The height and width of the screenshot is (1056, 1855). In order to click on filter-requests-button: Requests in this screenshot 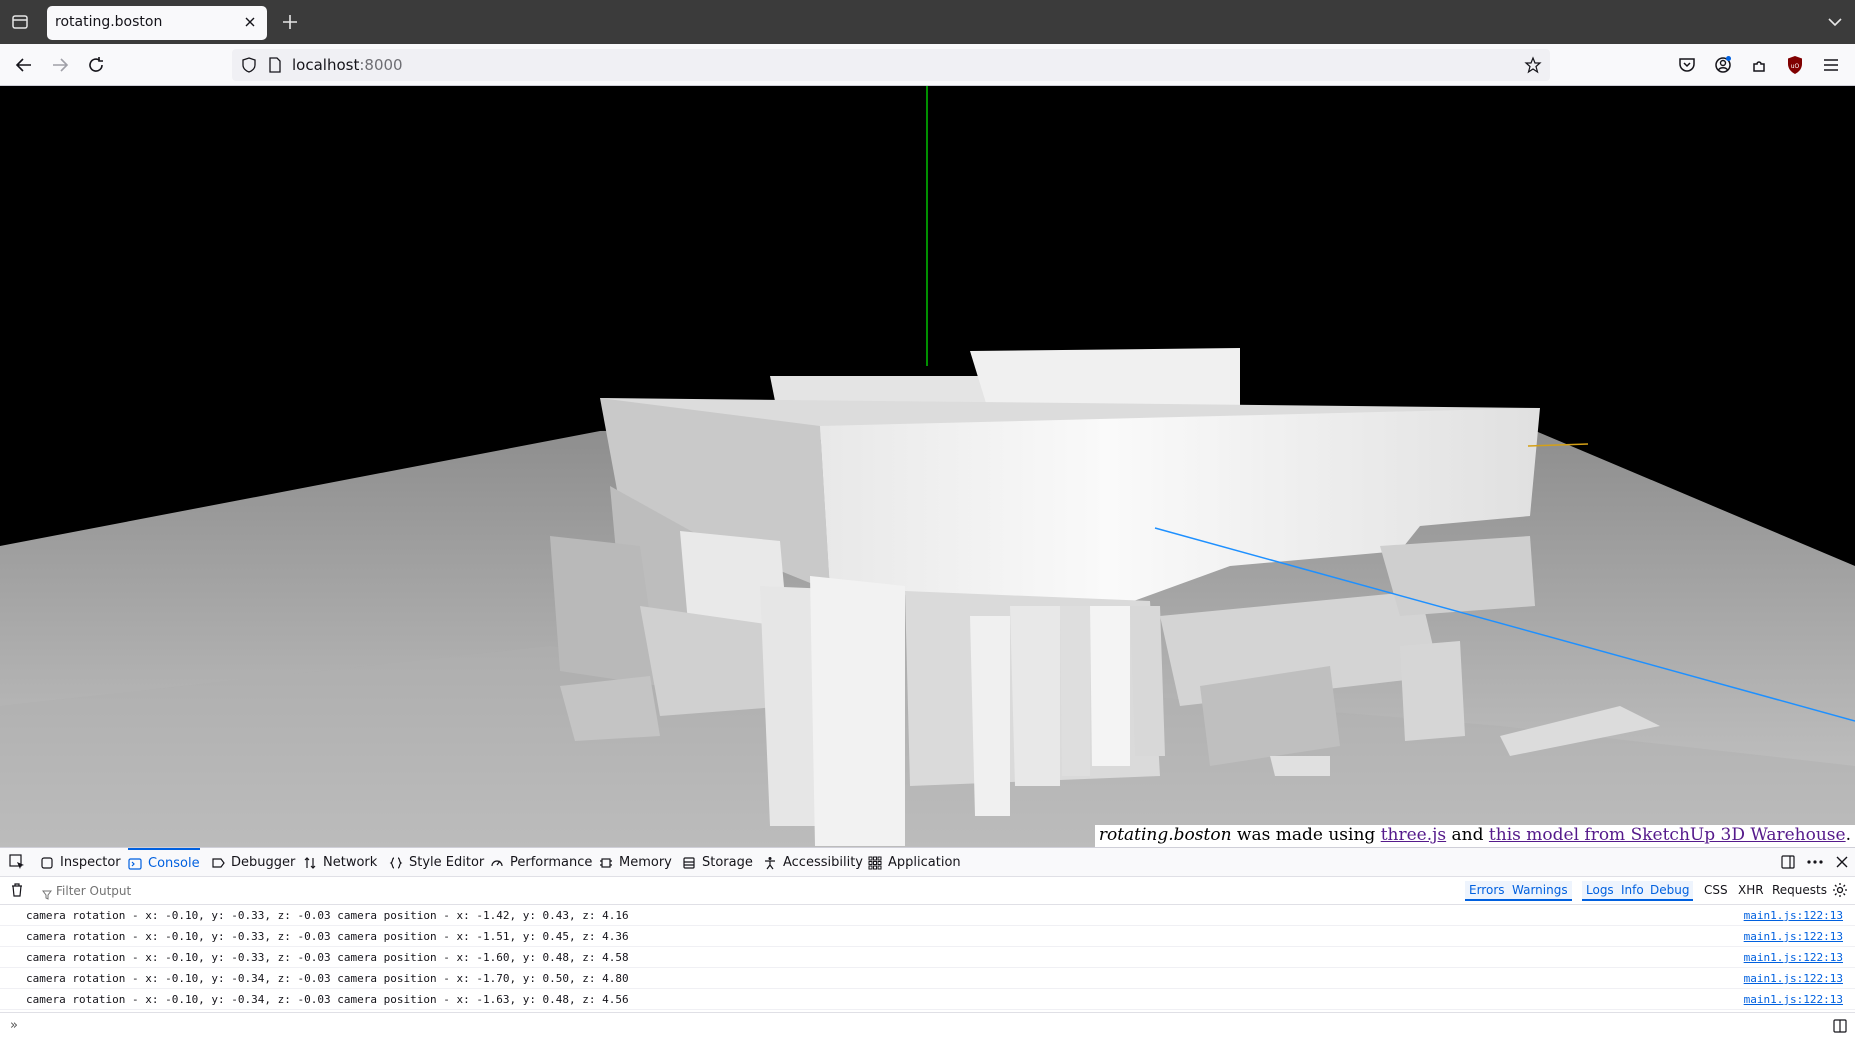, I will do `click(1799, 891)`.